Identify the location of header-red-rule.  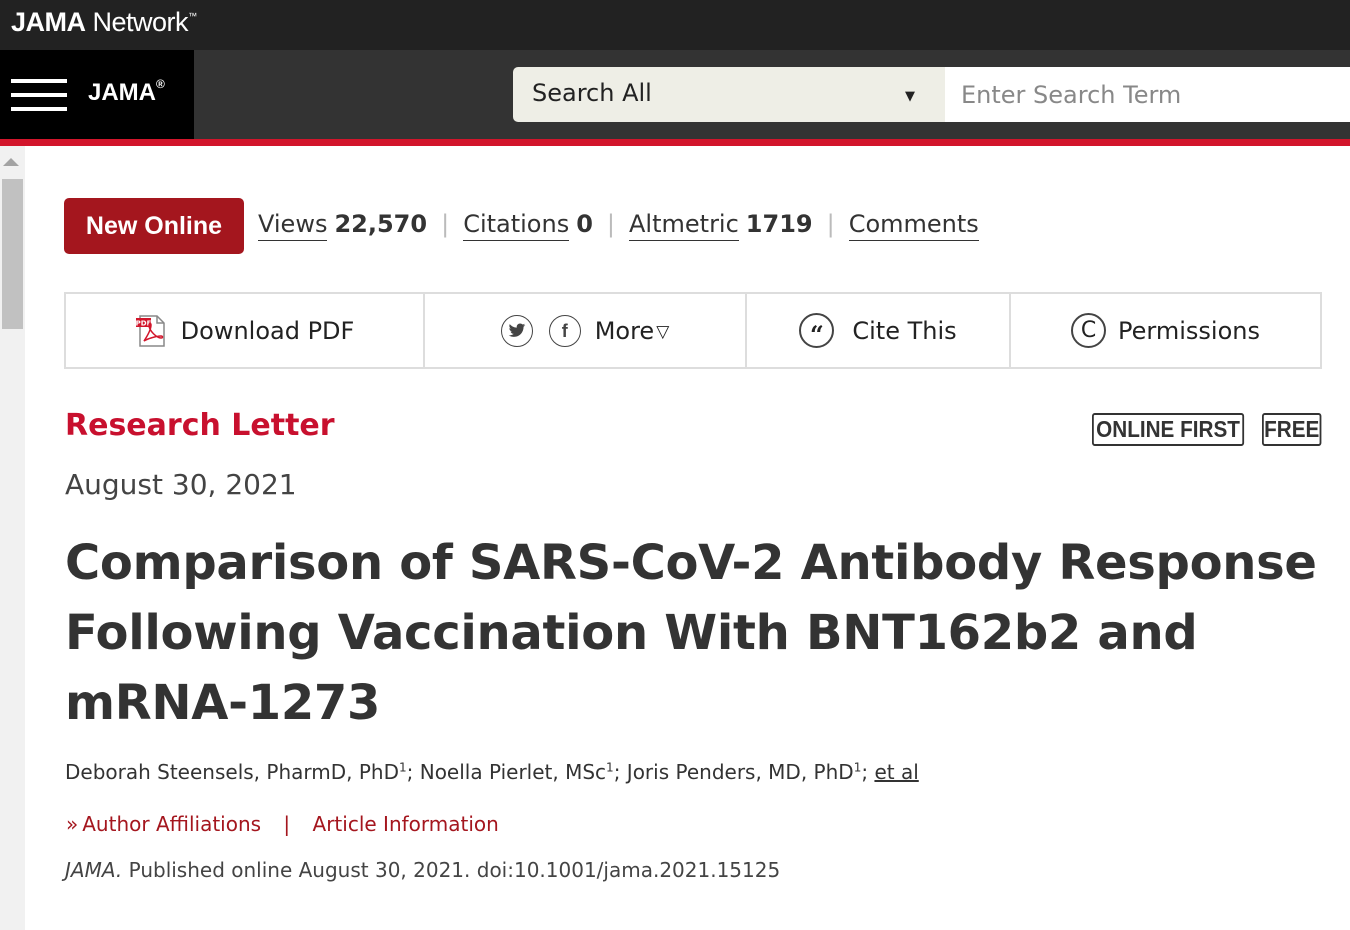
(675, 142).